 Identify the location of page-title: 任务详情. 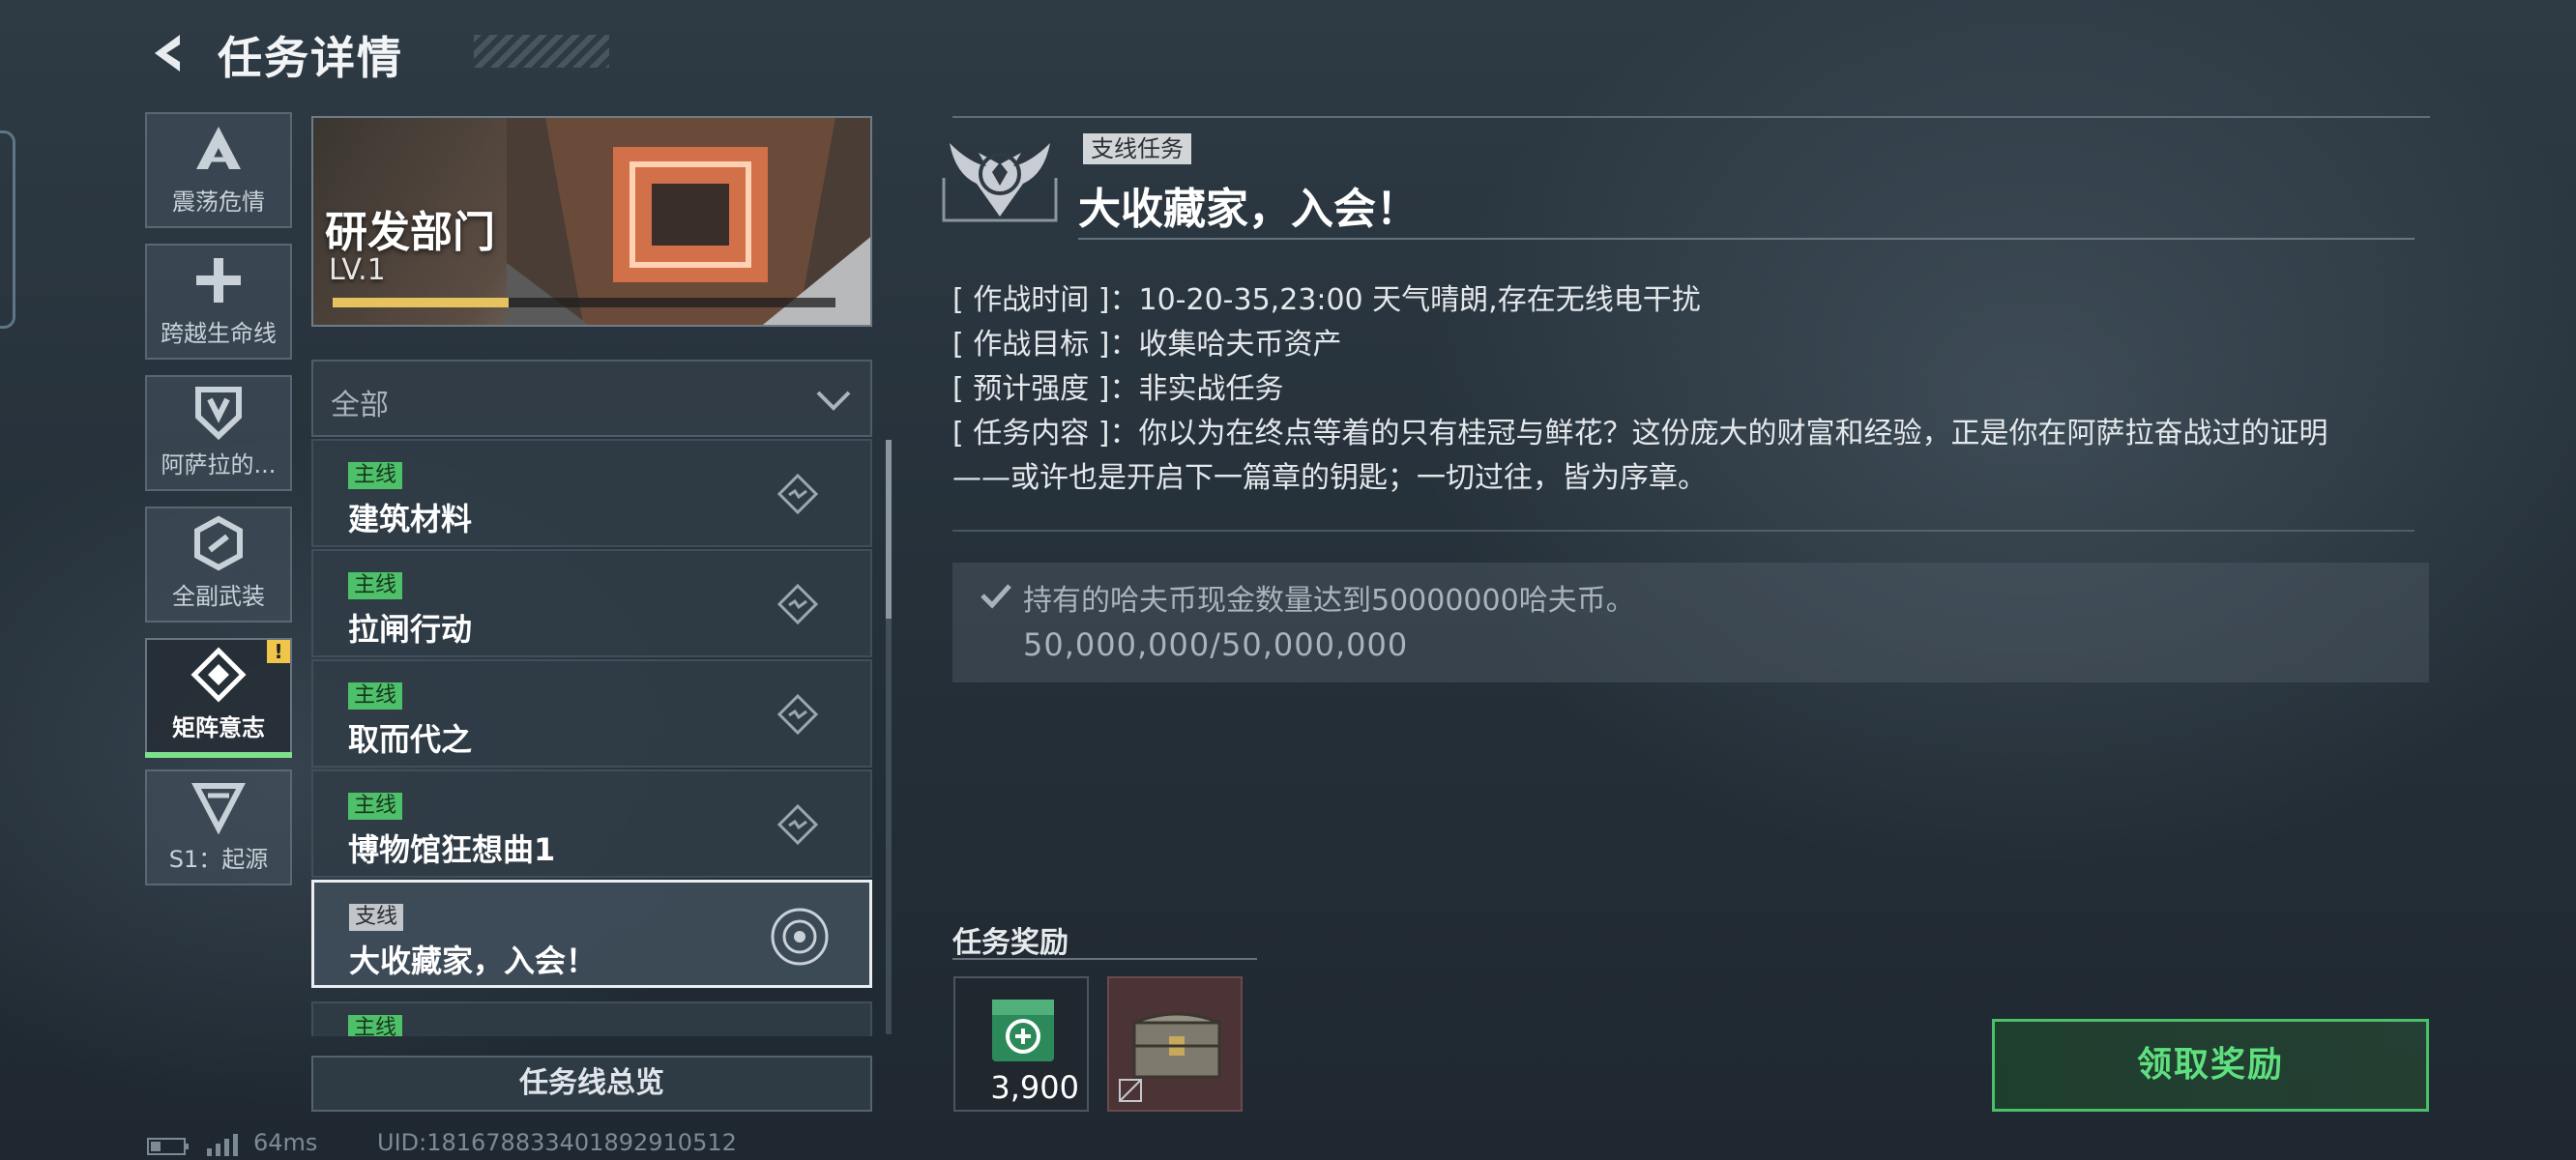
(310, 58).